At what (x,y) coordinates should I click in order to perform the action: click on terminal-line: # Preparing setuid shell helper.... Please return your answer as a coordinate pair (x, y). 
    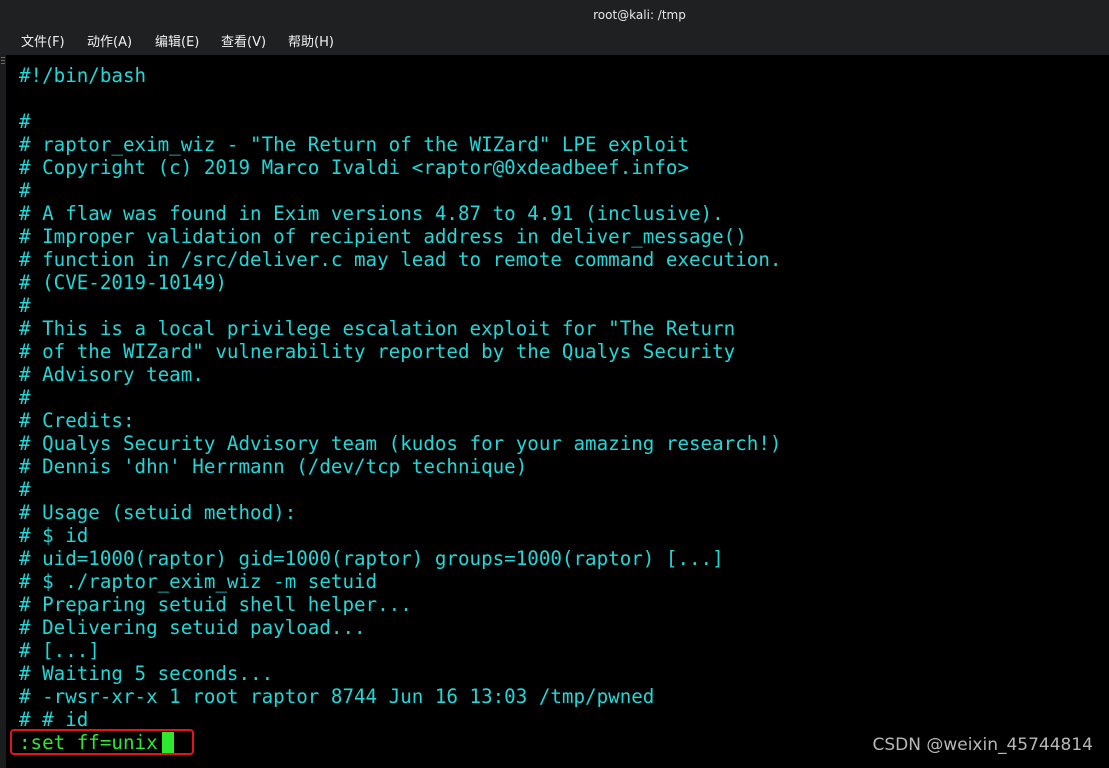
    Looking at the image, I should click on (215, 604).